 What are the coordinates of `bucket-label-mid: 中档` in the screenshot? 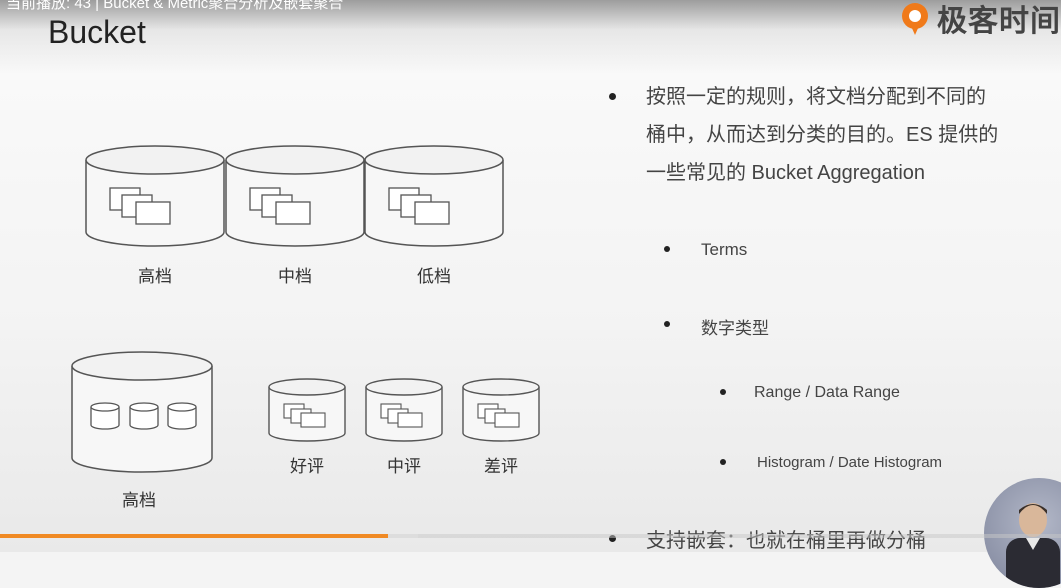 It's located at (295, 277).